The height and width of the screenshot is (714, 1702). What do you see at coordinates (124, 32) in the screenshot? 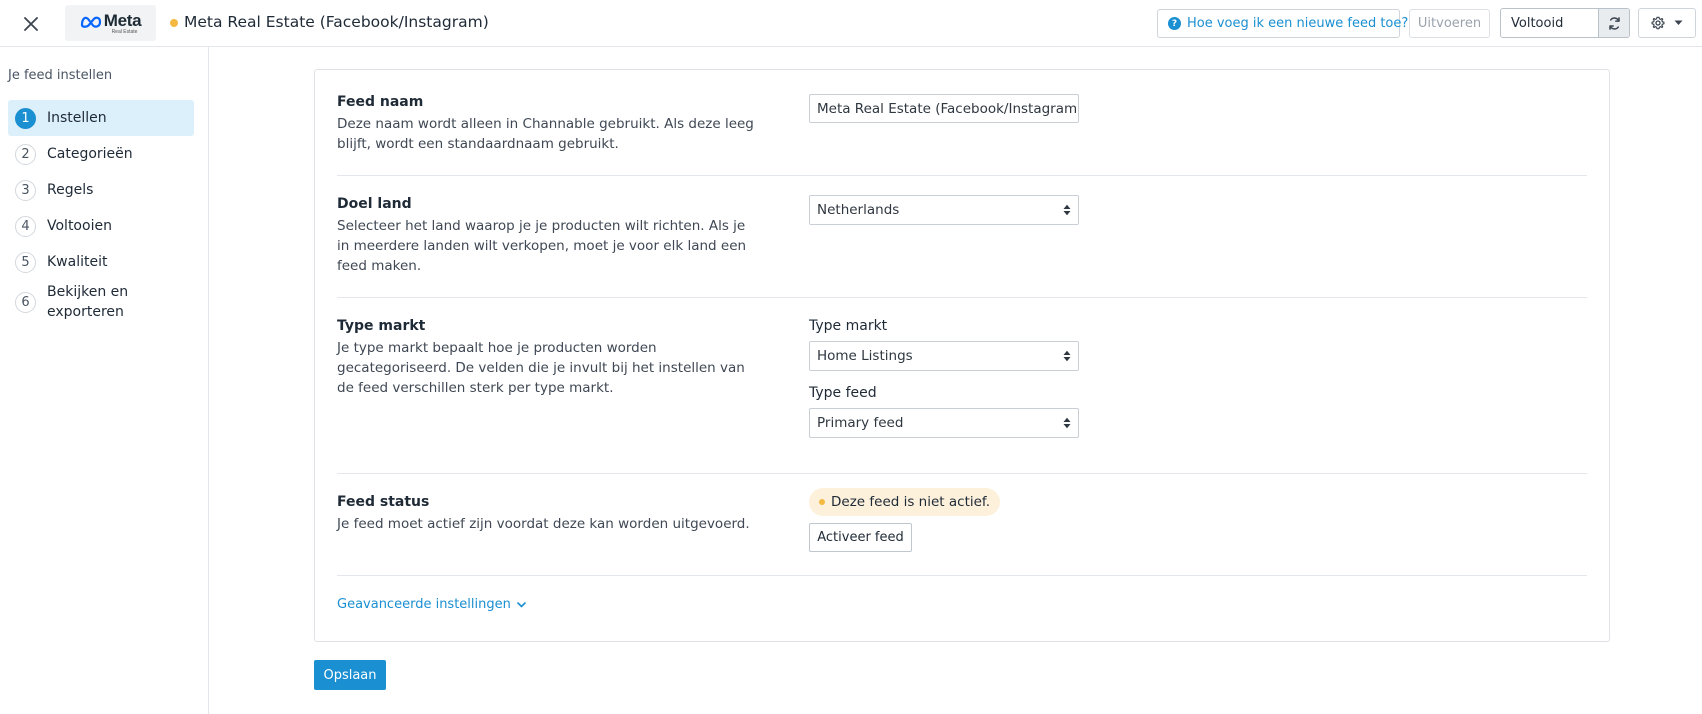
I see `logo-subtext: Real Estate` at bounding box center [124, 32].